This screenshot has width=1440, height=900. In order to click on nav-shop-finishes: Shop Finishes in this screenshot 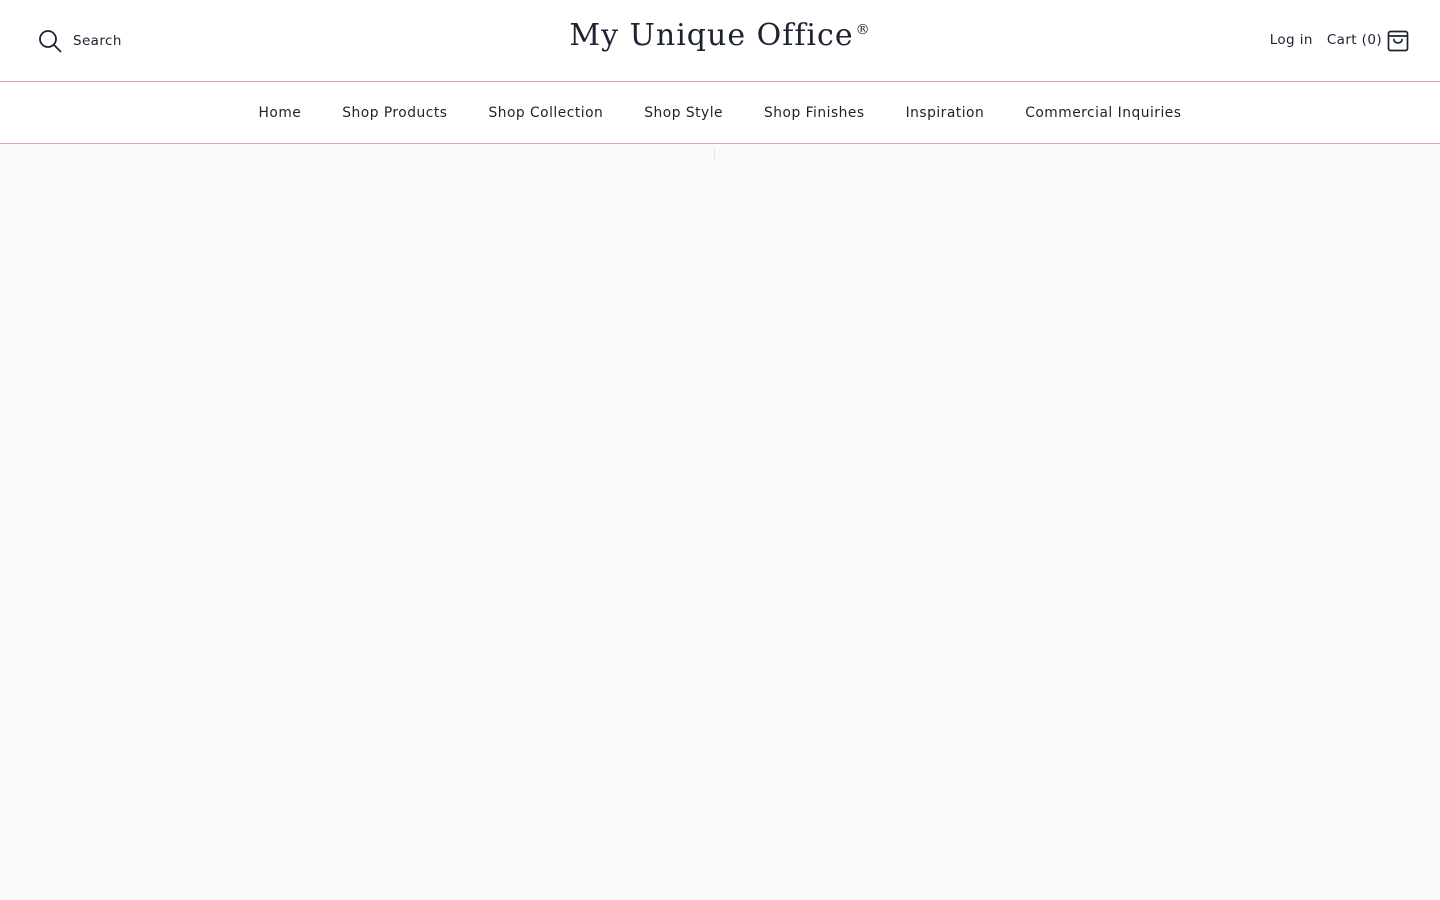, I will do `click(815, 113)`.